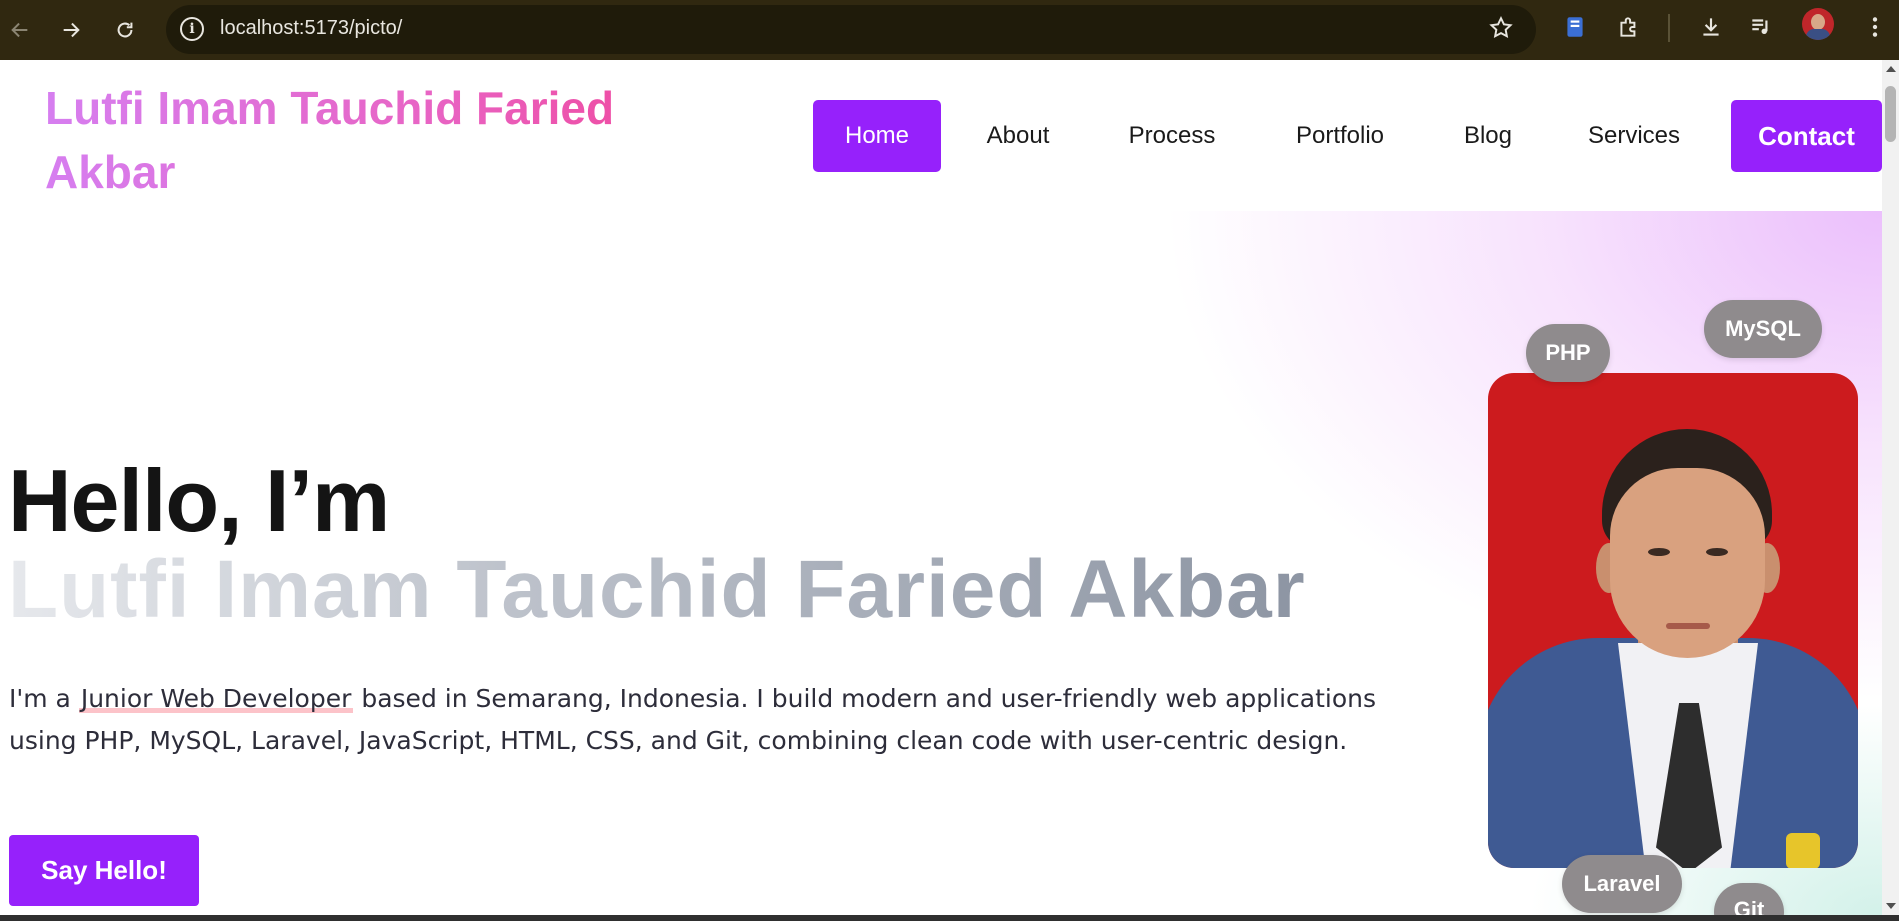 This screenshot has height=921, width=1899. Describe the element at coordinates (1763, 329) in the screenshot. I see `skill-tag-mysql: MySQL` at that location.